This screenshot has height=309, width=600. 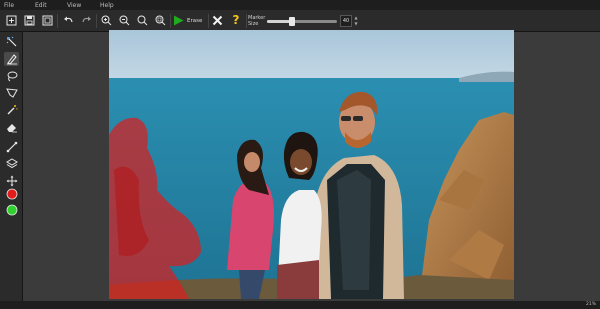 I want to click on eraser-icon, so click(x=11, y=128).